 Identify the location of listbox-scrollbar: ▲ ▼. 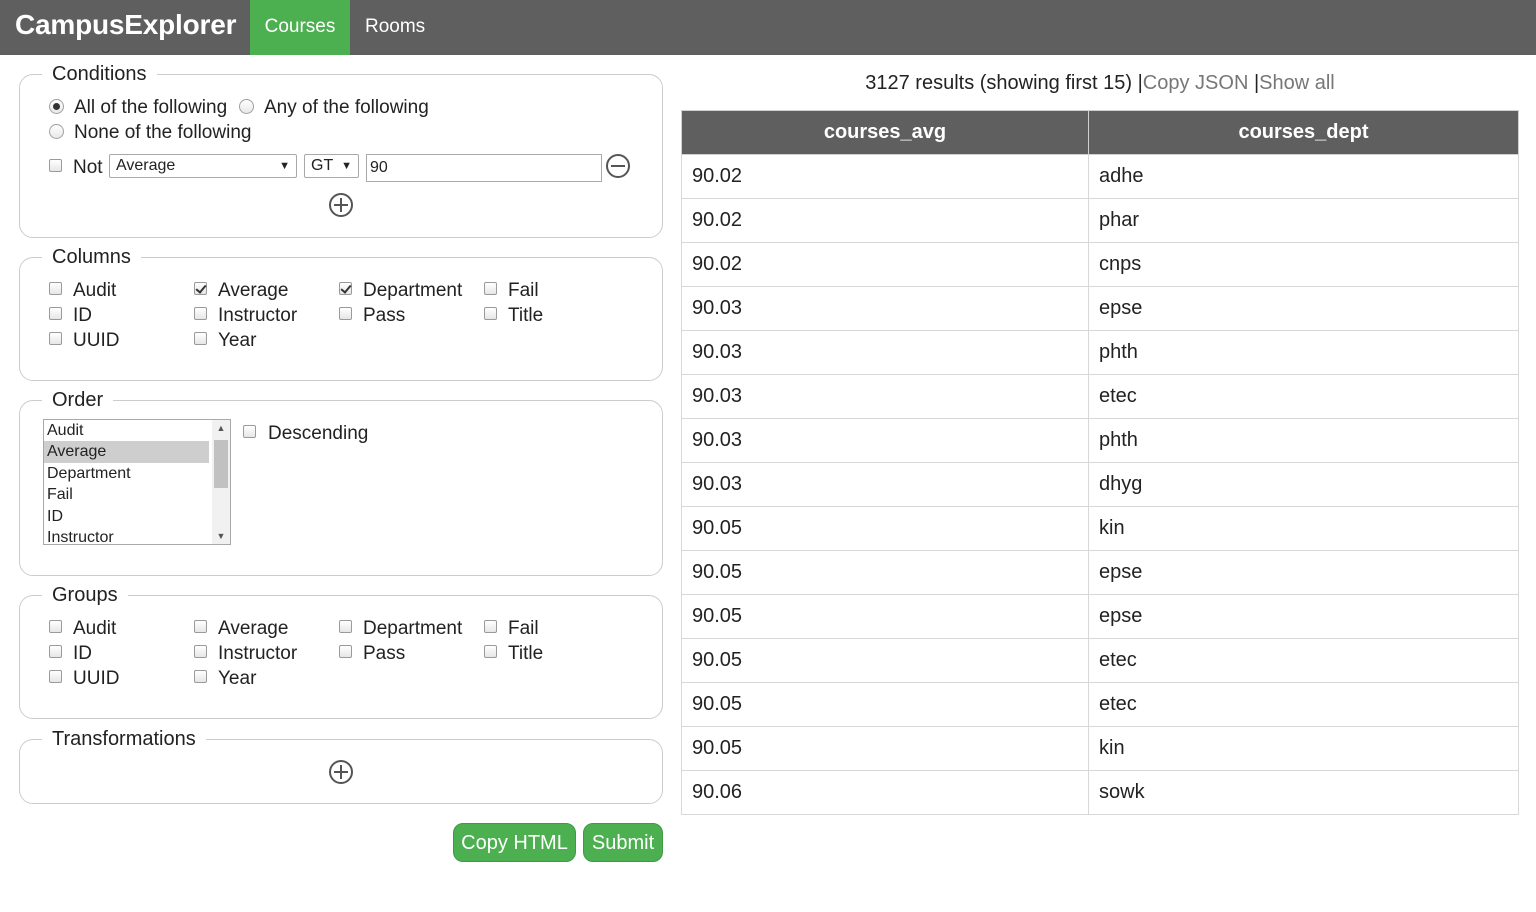
(221, 482).